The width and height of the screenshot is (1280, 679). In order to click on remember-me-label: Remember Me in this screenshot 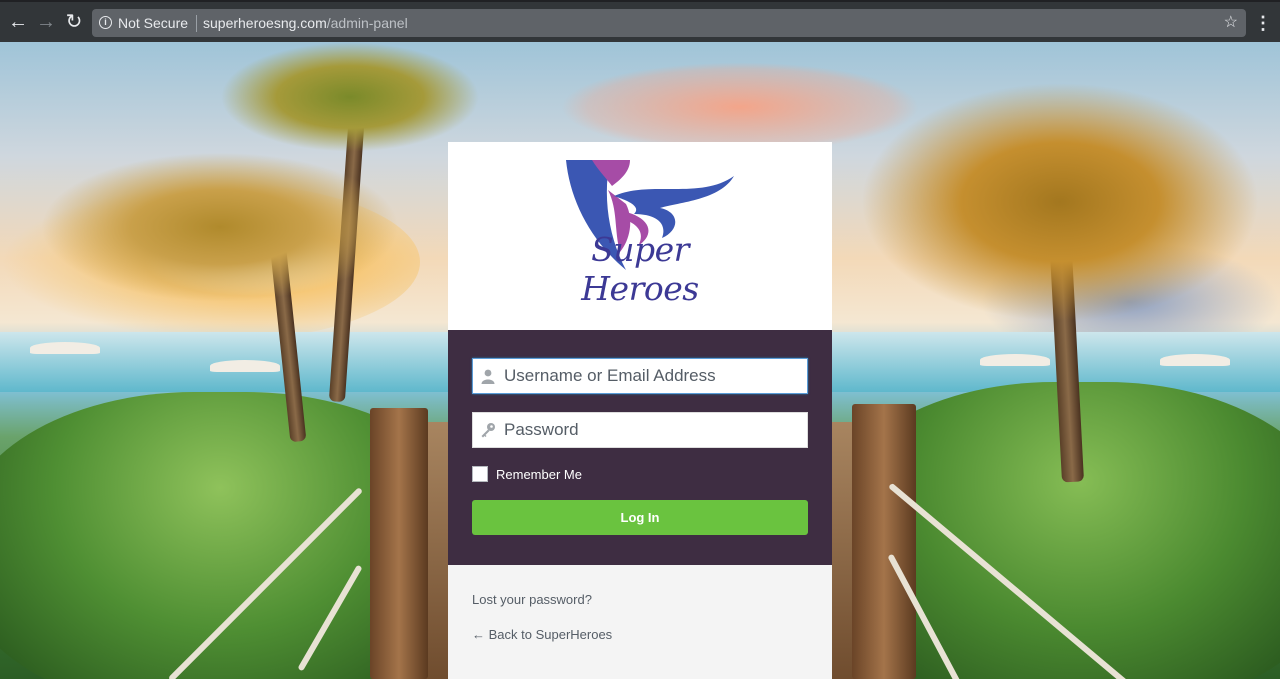, I will do `click(539, 474)`.